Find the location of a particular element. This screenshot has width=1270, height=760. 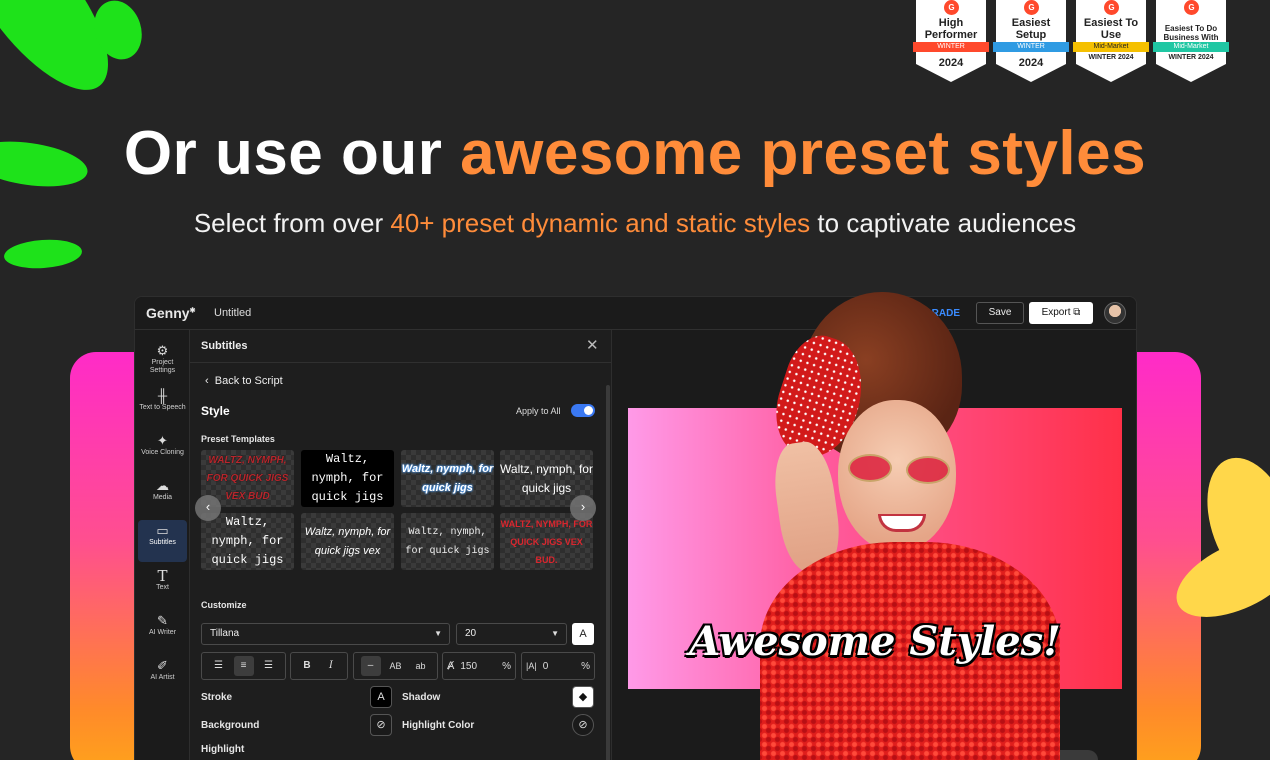

panel-scrollbar is located at coordinates (608, 572).